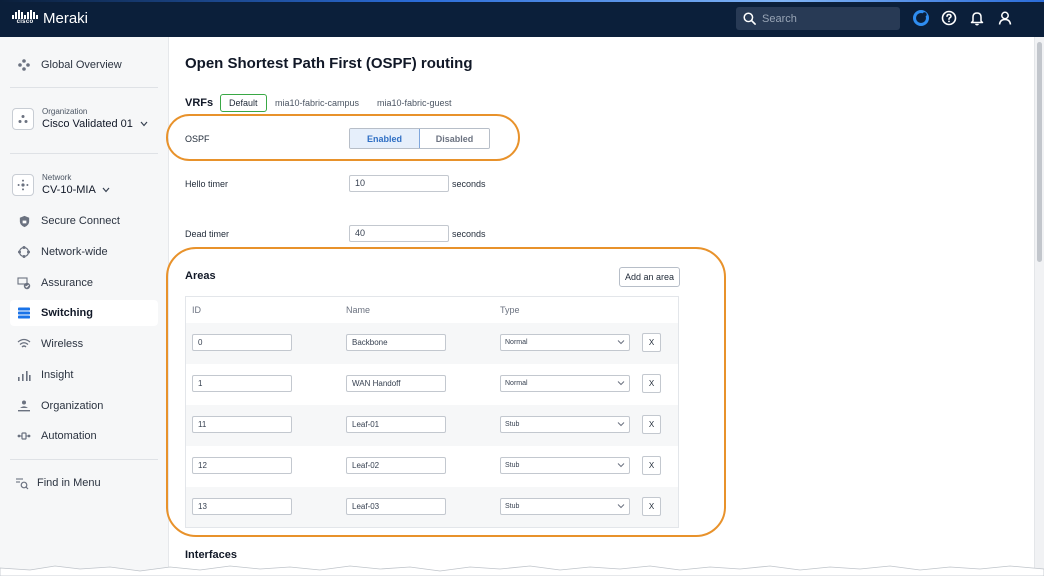 The image size is (1044, 576). I want to click on network-selector: Network CV-10-MIA, so click(84, 185).